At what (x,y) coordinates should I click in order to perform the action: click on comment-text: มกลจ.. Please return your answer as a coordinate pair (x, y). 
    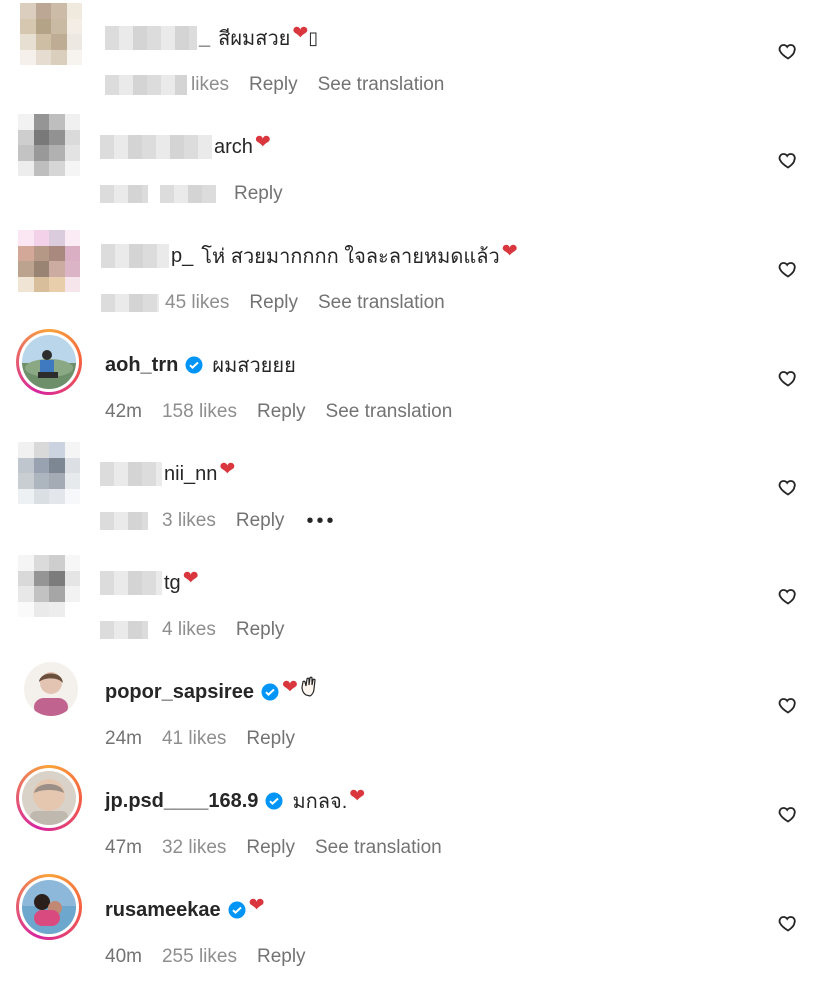
    Looking at the image, I should click on (320, 802).